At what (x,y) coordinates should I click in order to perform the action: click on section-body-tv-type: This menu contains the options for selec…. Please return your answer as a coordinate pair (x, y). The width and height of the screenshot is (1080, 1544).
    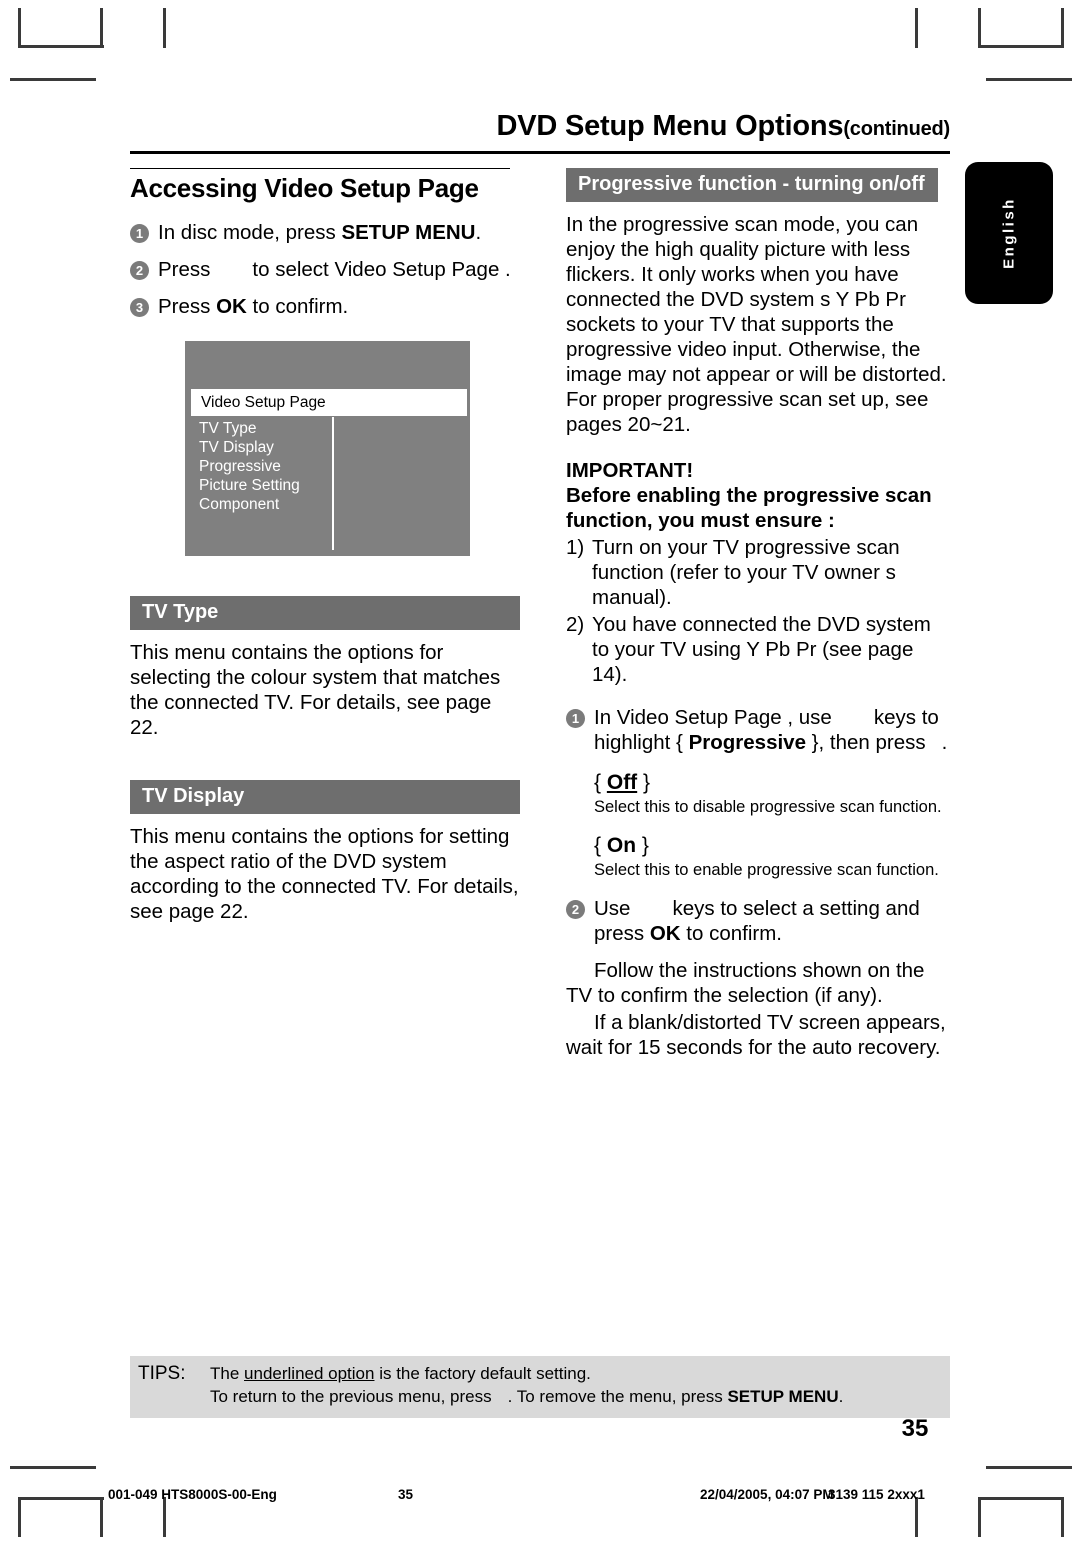
    Looking at the image, I should click on (315, 690).